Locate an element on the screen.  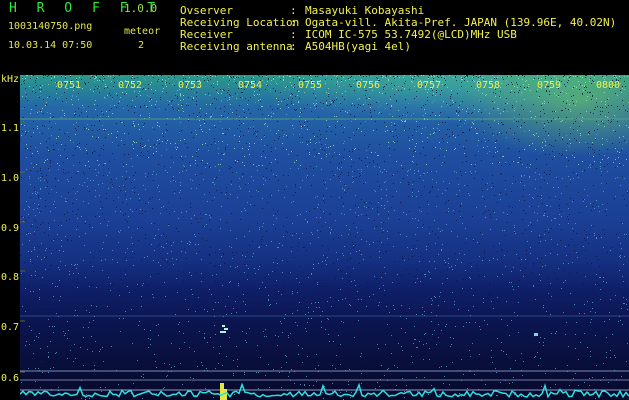
observer-value: Masayuki Kobayashi is located at coordinates (365, 10).